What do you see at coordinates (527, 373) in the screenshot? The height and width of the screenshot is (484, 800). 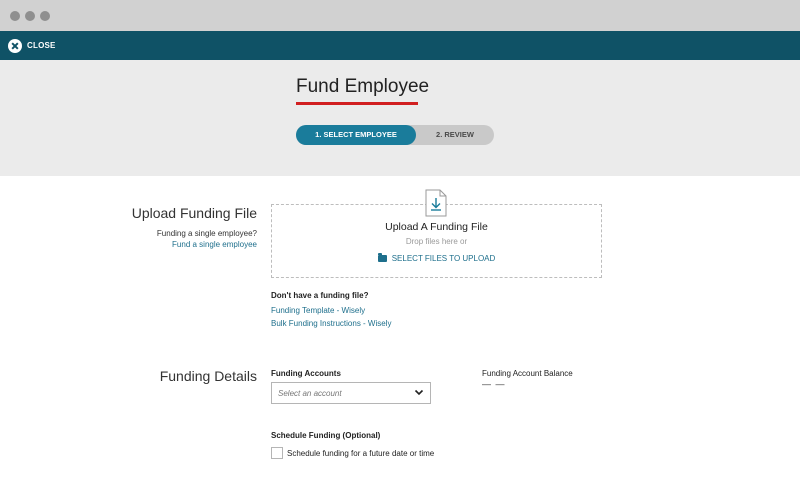 I see `balance-label: Funding Account Balance` at bounding box center [527, 373].